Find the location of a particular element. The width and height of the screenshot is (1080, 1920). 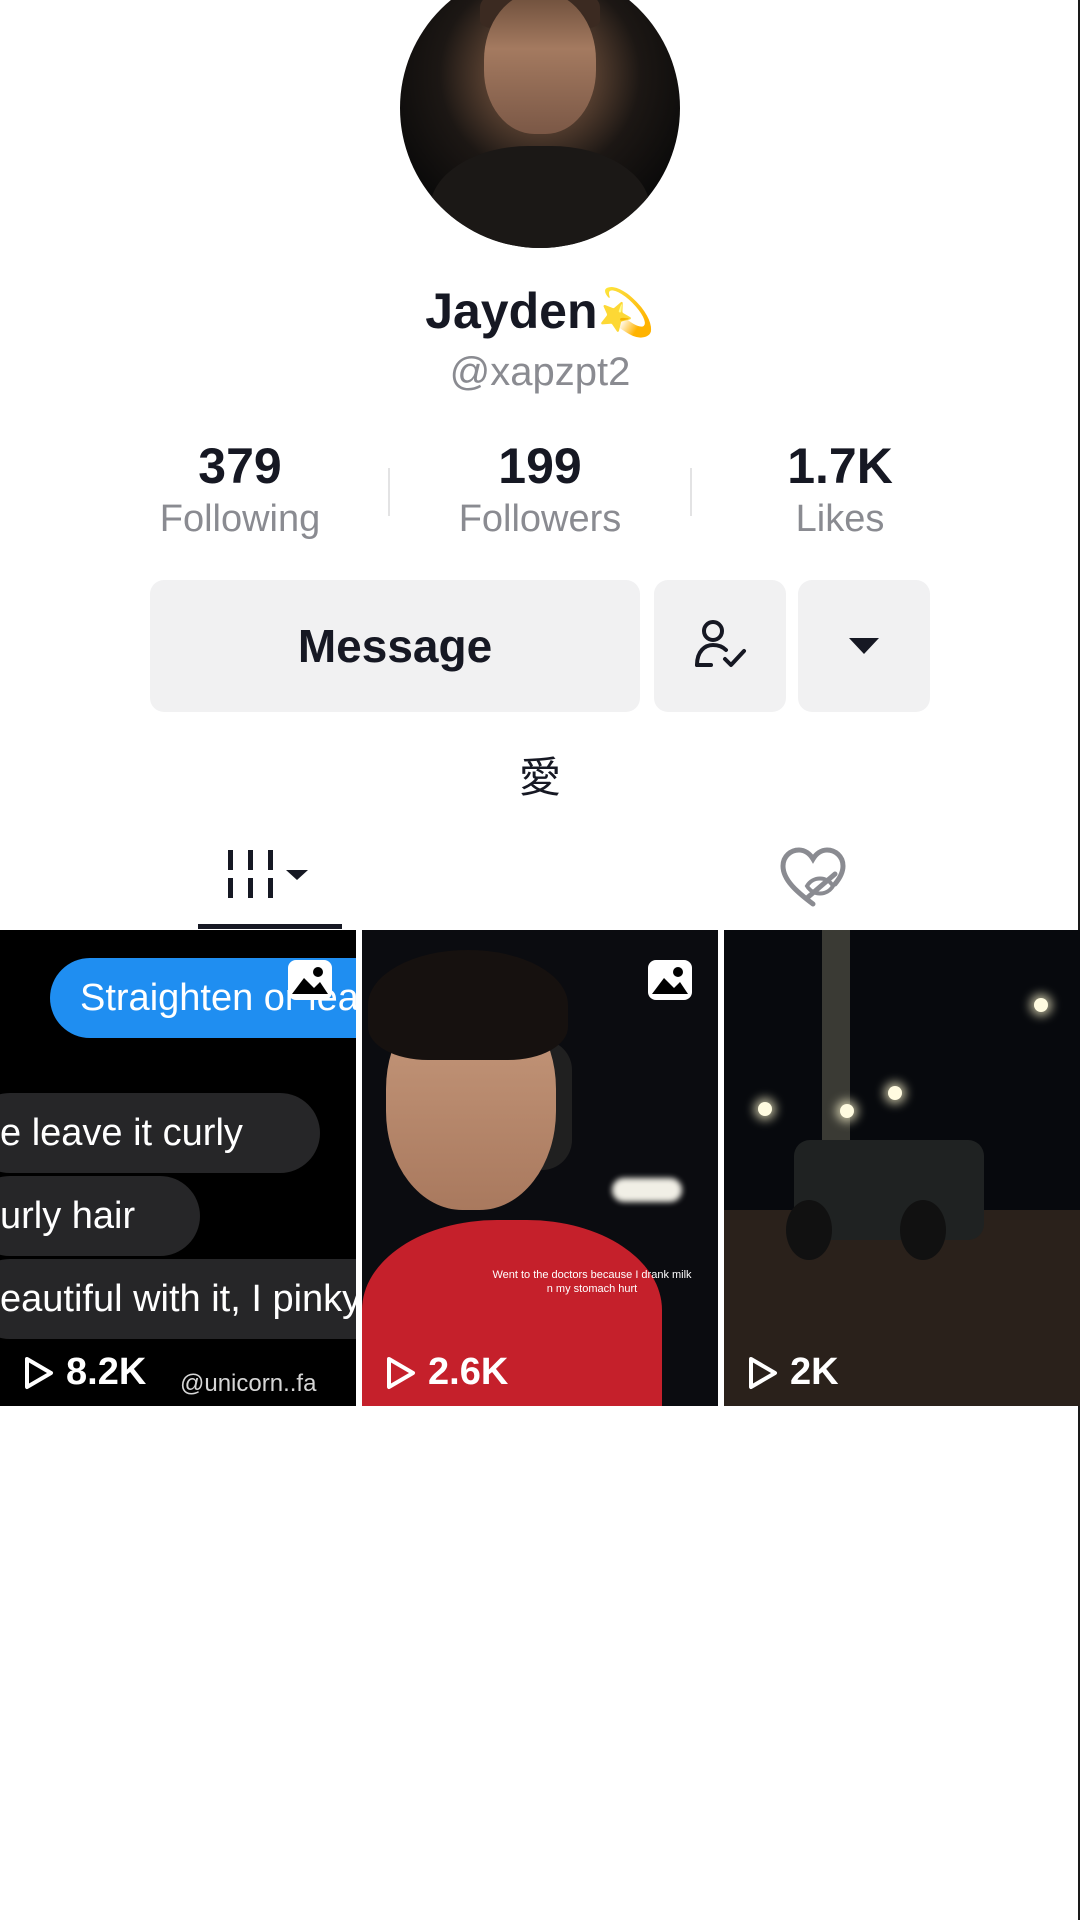

tab-liked is located at coordinates (813, 878).